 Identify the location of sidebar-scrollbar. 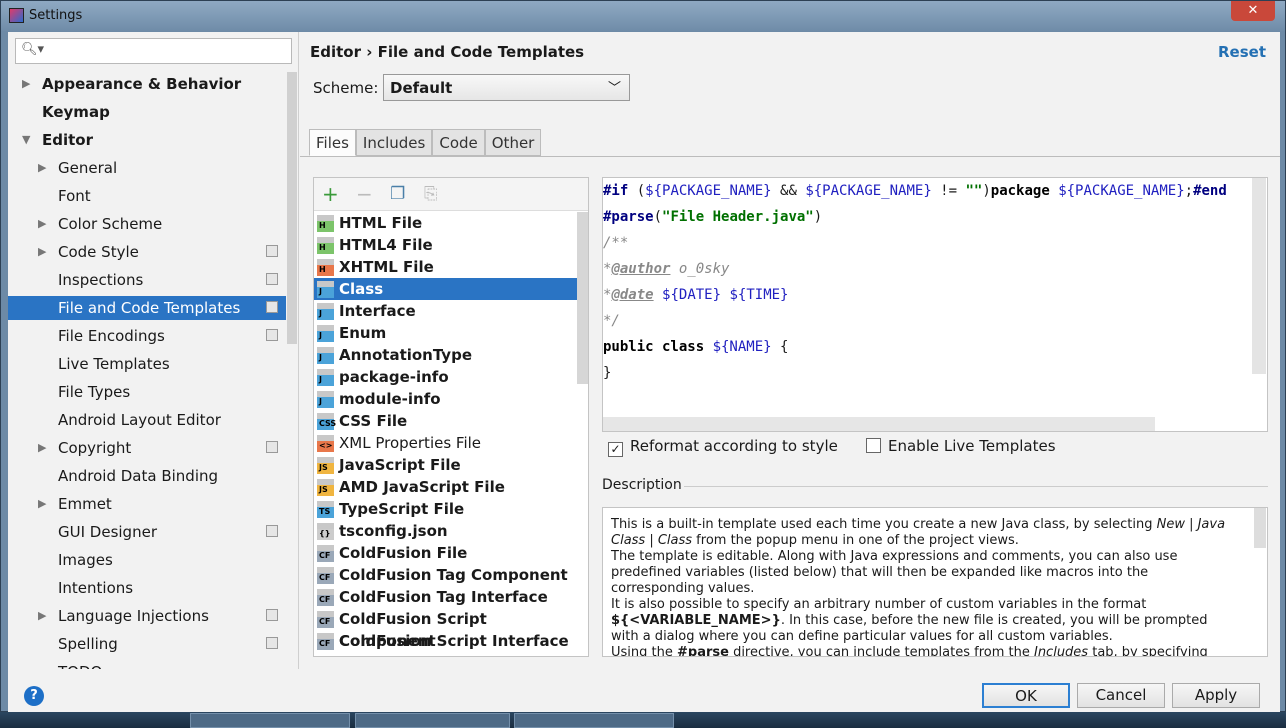
(292, 208).